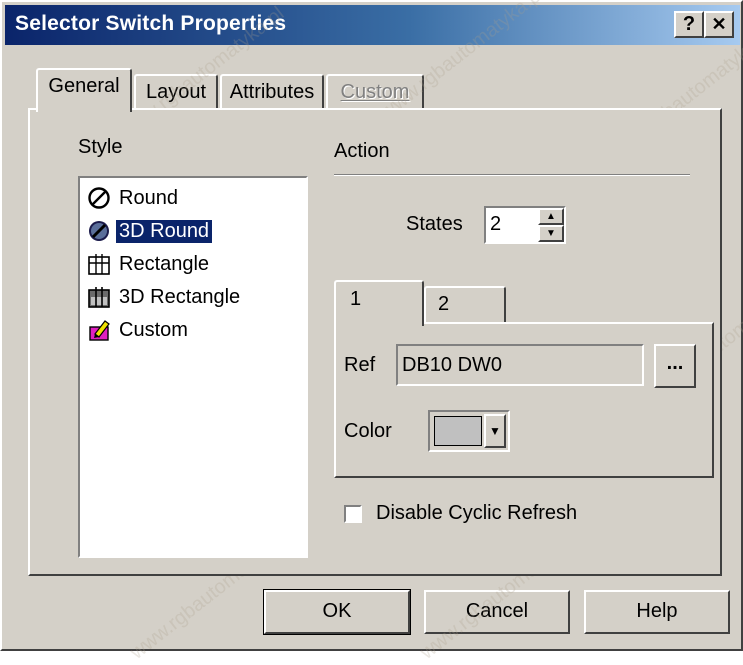  Describe the element at coordinates (495, 431) in the screenshot. I see `color-dropdown-arrow-icon: ▼` at that location.